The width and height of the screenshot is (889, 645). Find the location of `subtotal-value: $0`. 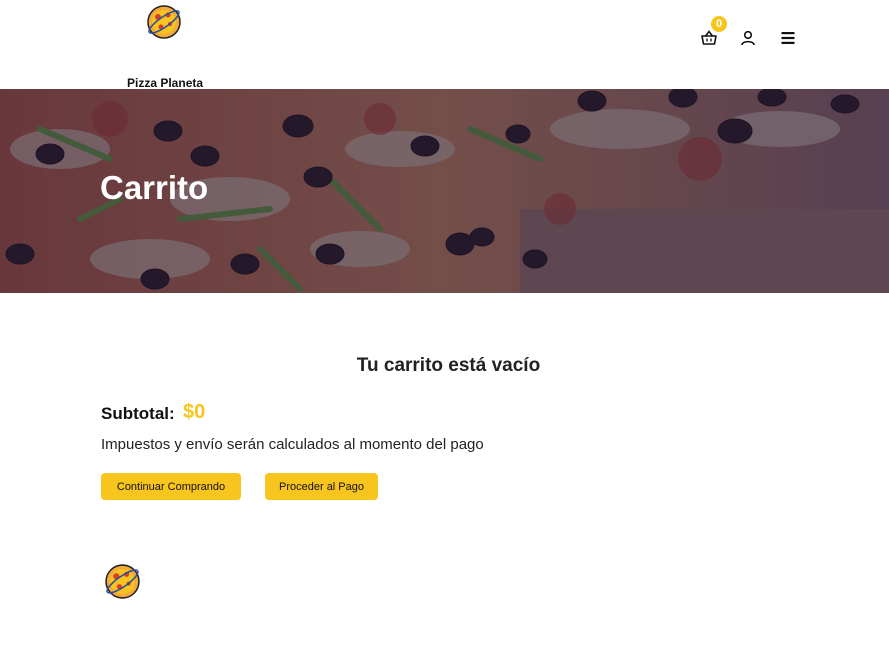

subtotal-value: $0 is located at coordinates (194, 412).